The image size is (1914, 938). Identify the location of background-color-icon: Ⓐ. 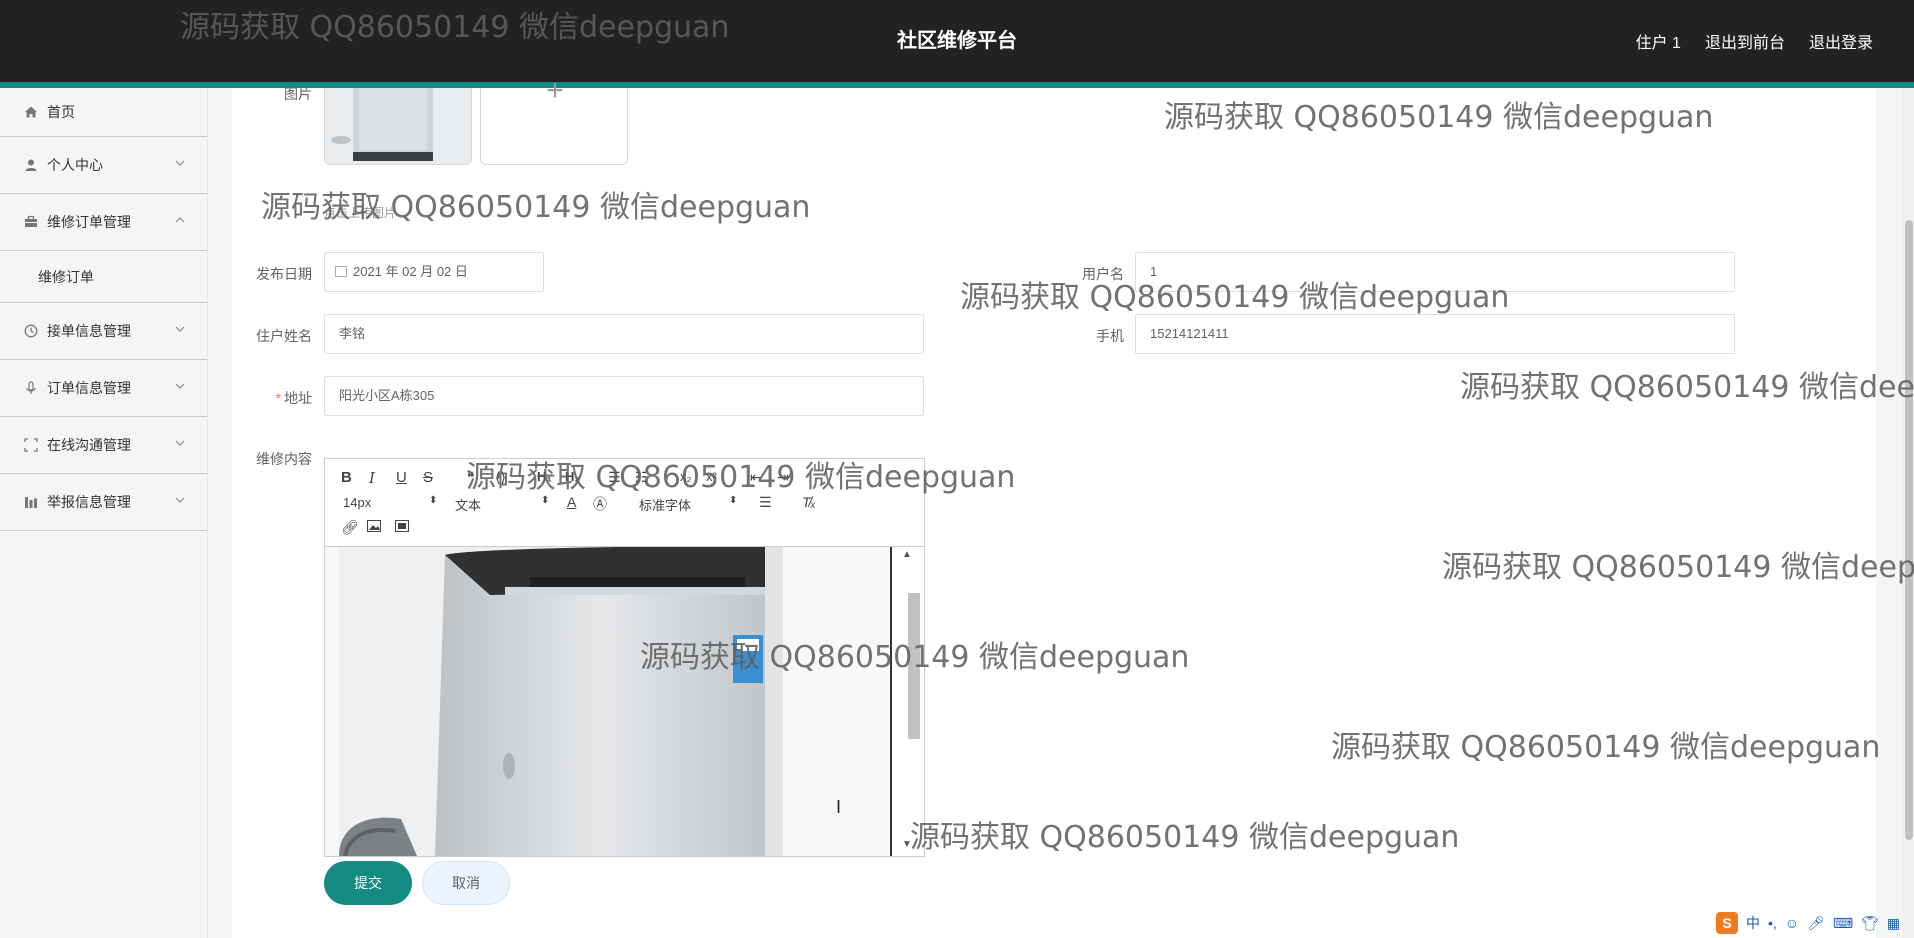
(600, 504).